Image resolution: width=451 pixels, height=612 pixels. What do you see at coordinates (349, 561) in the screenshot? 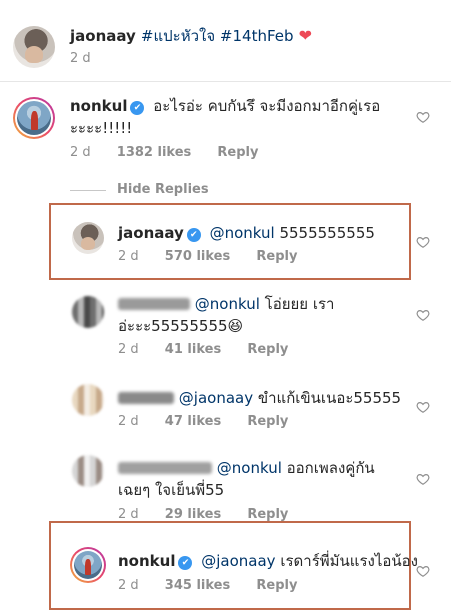
I see `reply-text: เรดาร์พี่มันแรงไอน้อง` at bounding box center [349, 561].